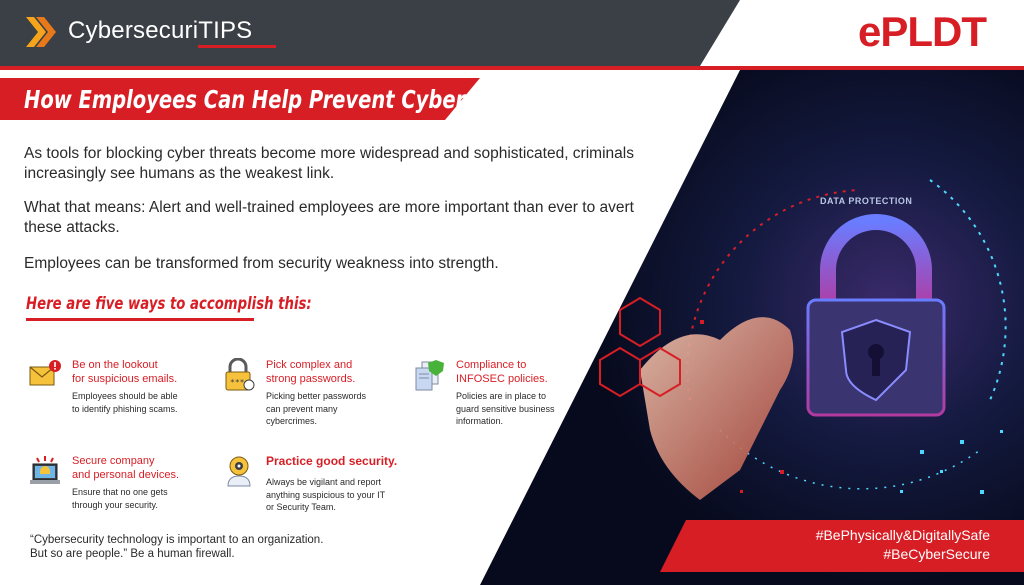 The height and width of the screenshot is (585, 1024). Describe the element at coordinates (502, 372) in the screenshot. I see `tip-title: Compliance to INFOSEC policies.` at that location.